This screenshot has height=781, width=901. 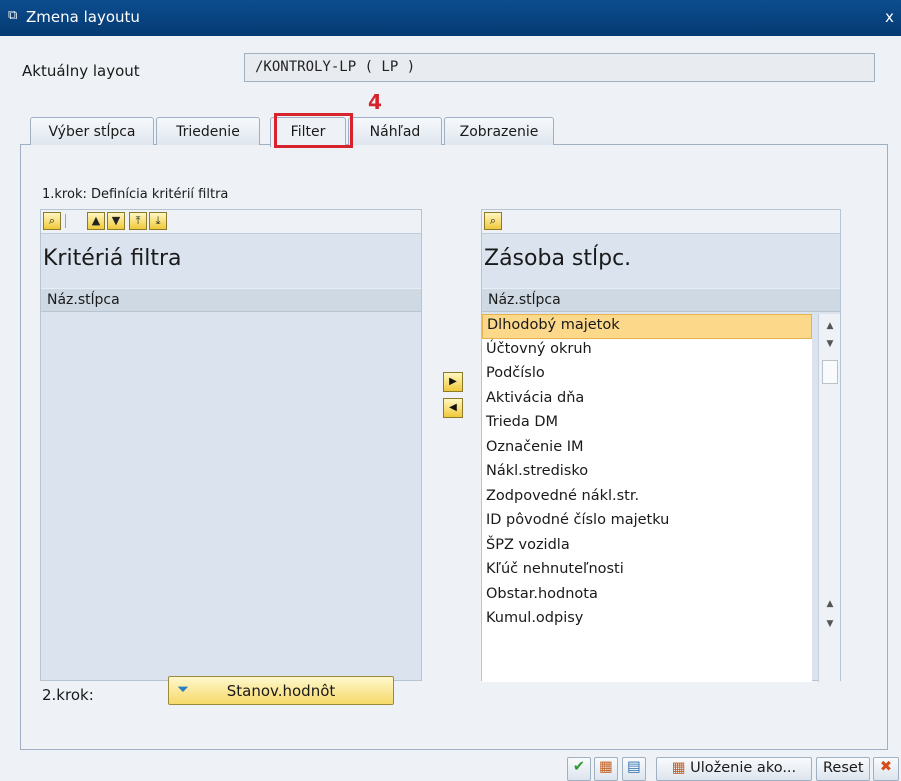 What do you see at coordinates (112, 258) in the screenshot?
I see `filter-criteria-title: Kritériá filtra` at bounding box center [112, 258].